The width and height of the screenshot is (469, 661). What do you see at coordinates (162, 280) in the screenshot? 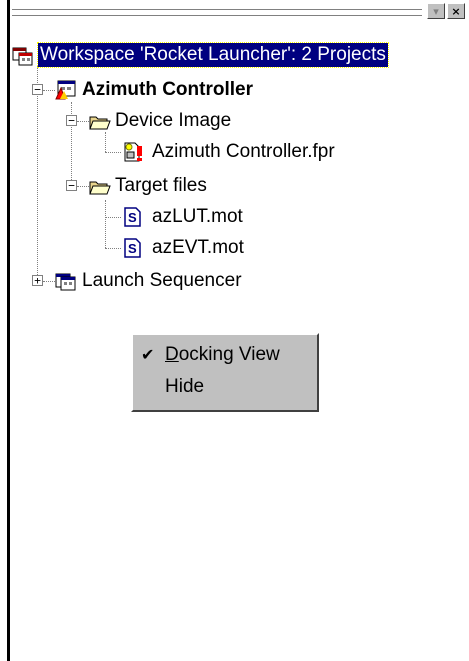
I see `tree-item-label: Launch Sequencer` at bounding box center [162, 280].